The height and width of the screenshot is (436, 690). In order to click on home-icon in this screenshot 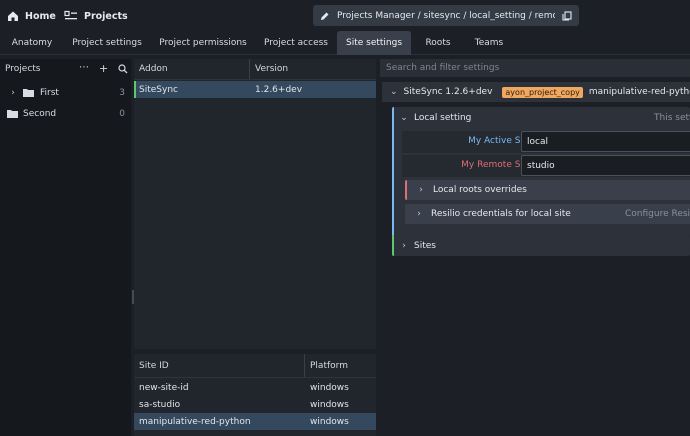, I will do `click(13, 16)`.